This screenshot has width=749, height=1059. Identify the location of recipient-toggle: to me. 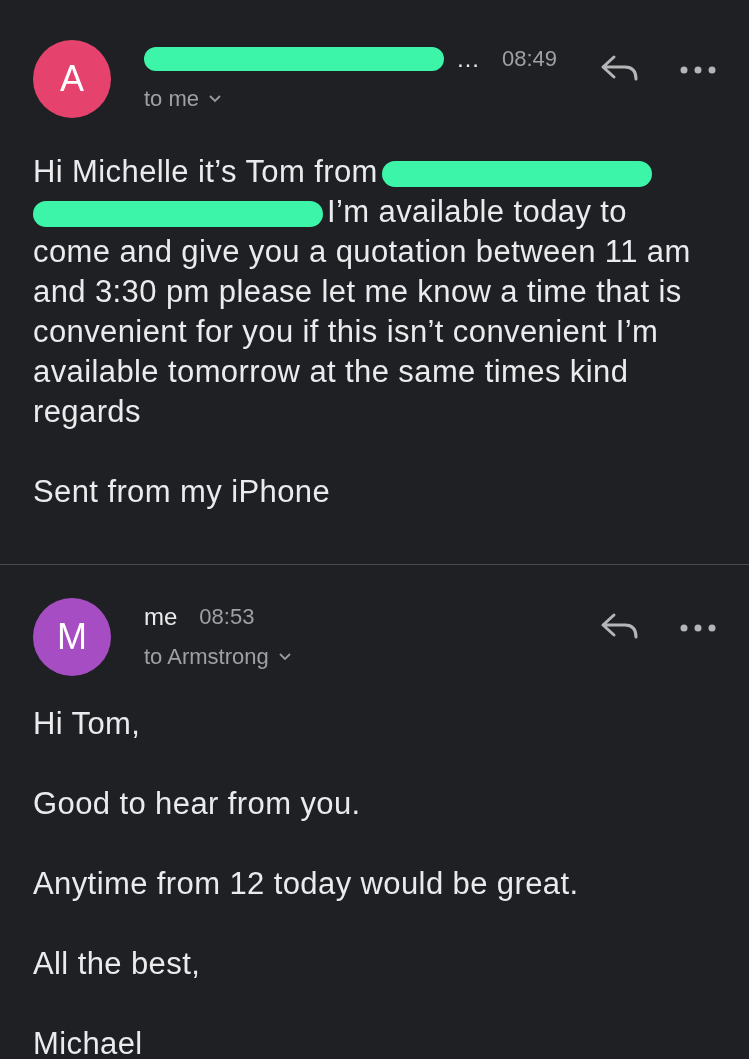
(183, 99).